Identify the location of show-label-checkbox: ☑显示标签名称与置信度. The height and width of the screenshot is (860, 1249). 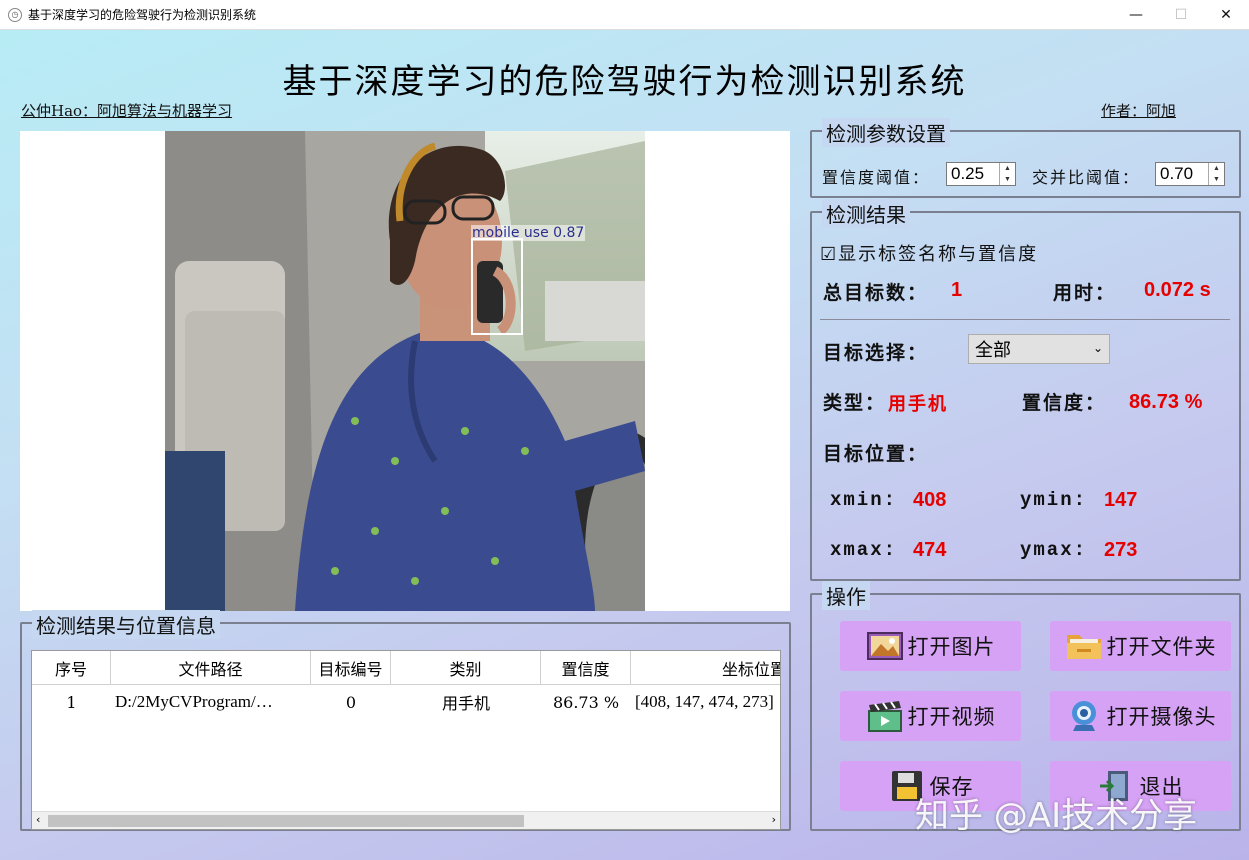
(929, 253).